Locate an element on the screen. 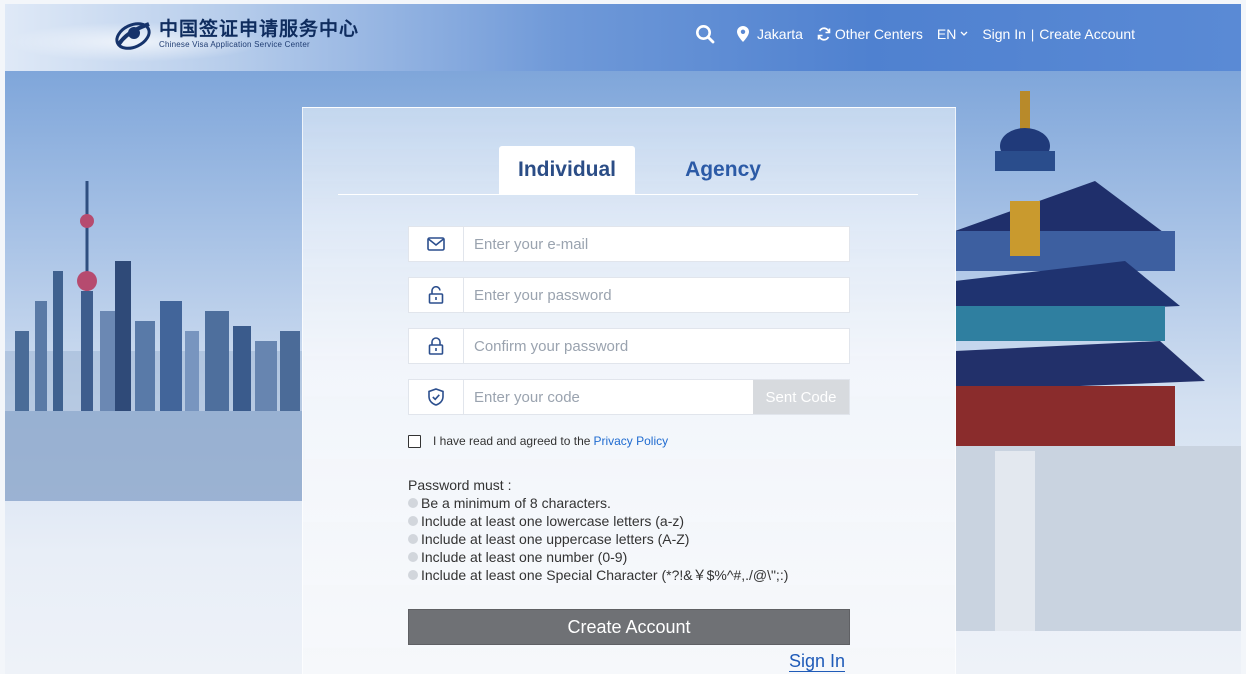  tab-individual: Individual is located at coordinates (567, 170).